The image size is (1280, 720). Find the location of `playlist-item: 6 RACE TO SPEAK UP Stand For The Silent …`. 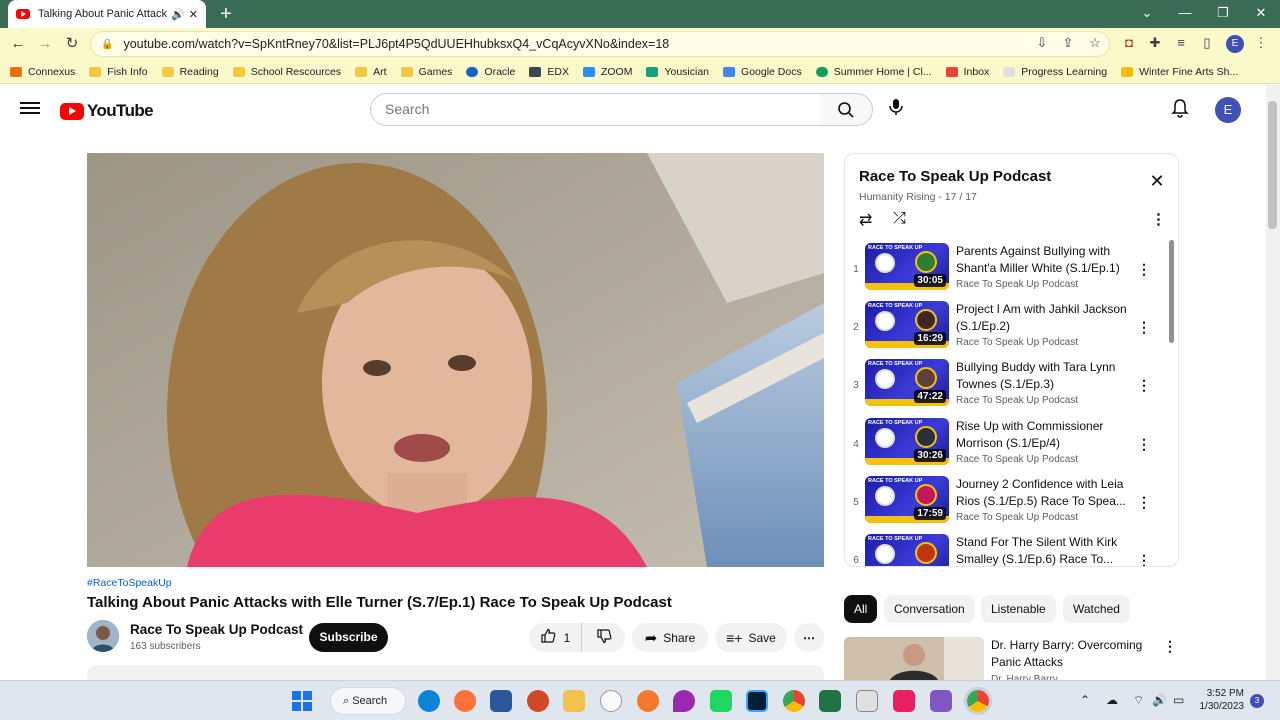

playlist-item: 6 RACE TO SPEAK UP Stand For The Silent … is located at coordinates (1005, 550).